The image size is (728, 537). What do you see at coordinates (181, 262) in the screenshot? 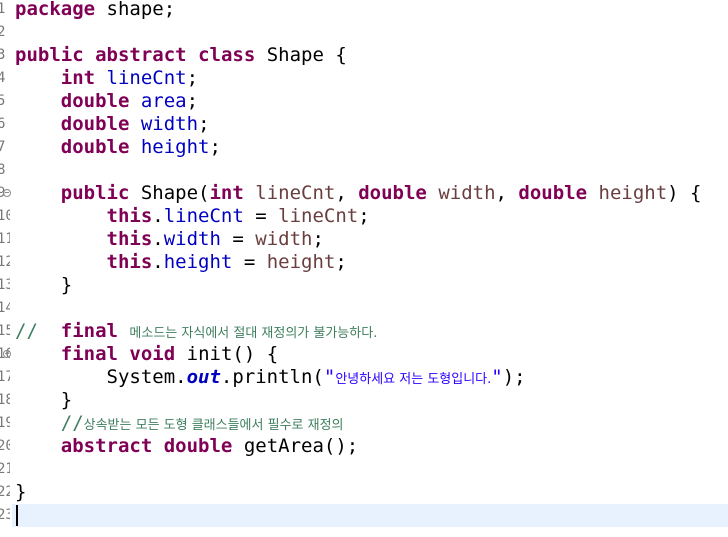
I see `code-line: this.height = height;` at bounding box center [181, 262].